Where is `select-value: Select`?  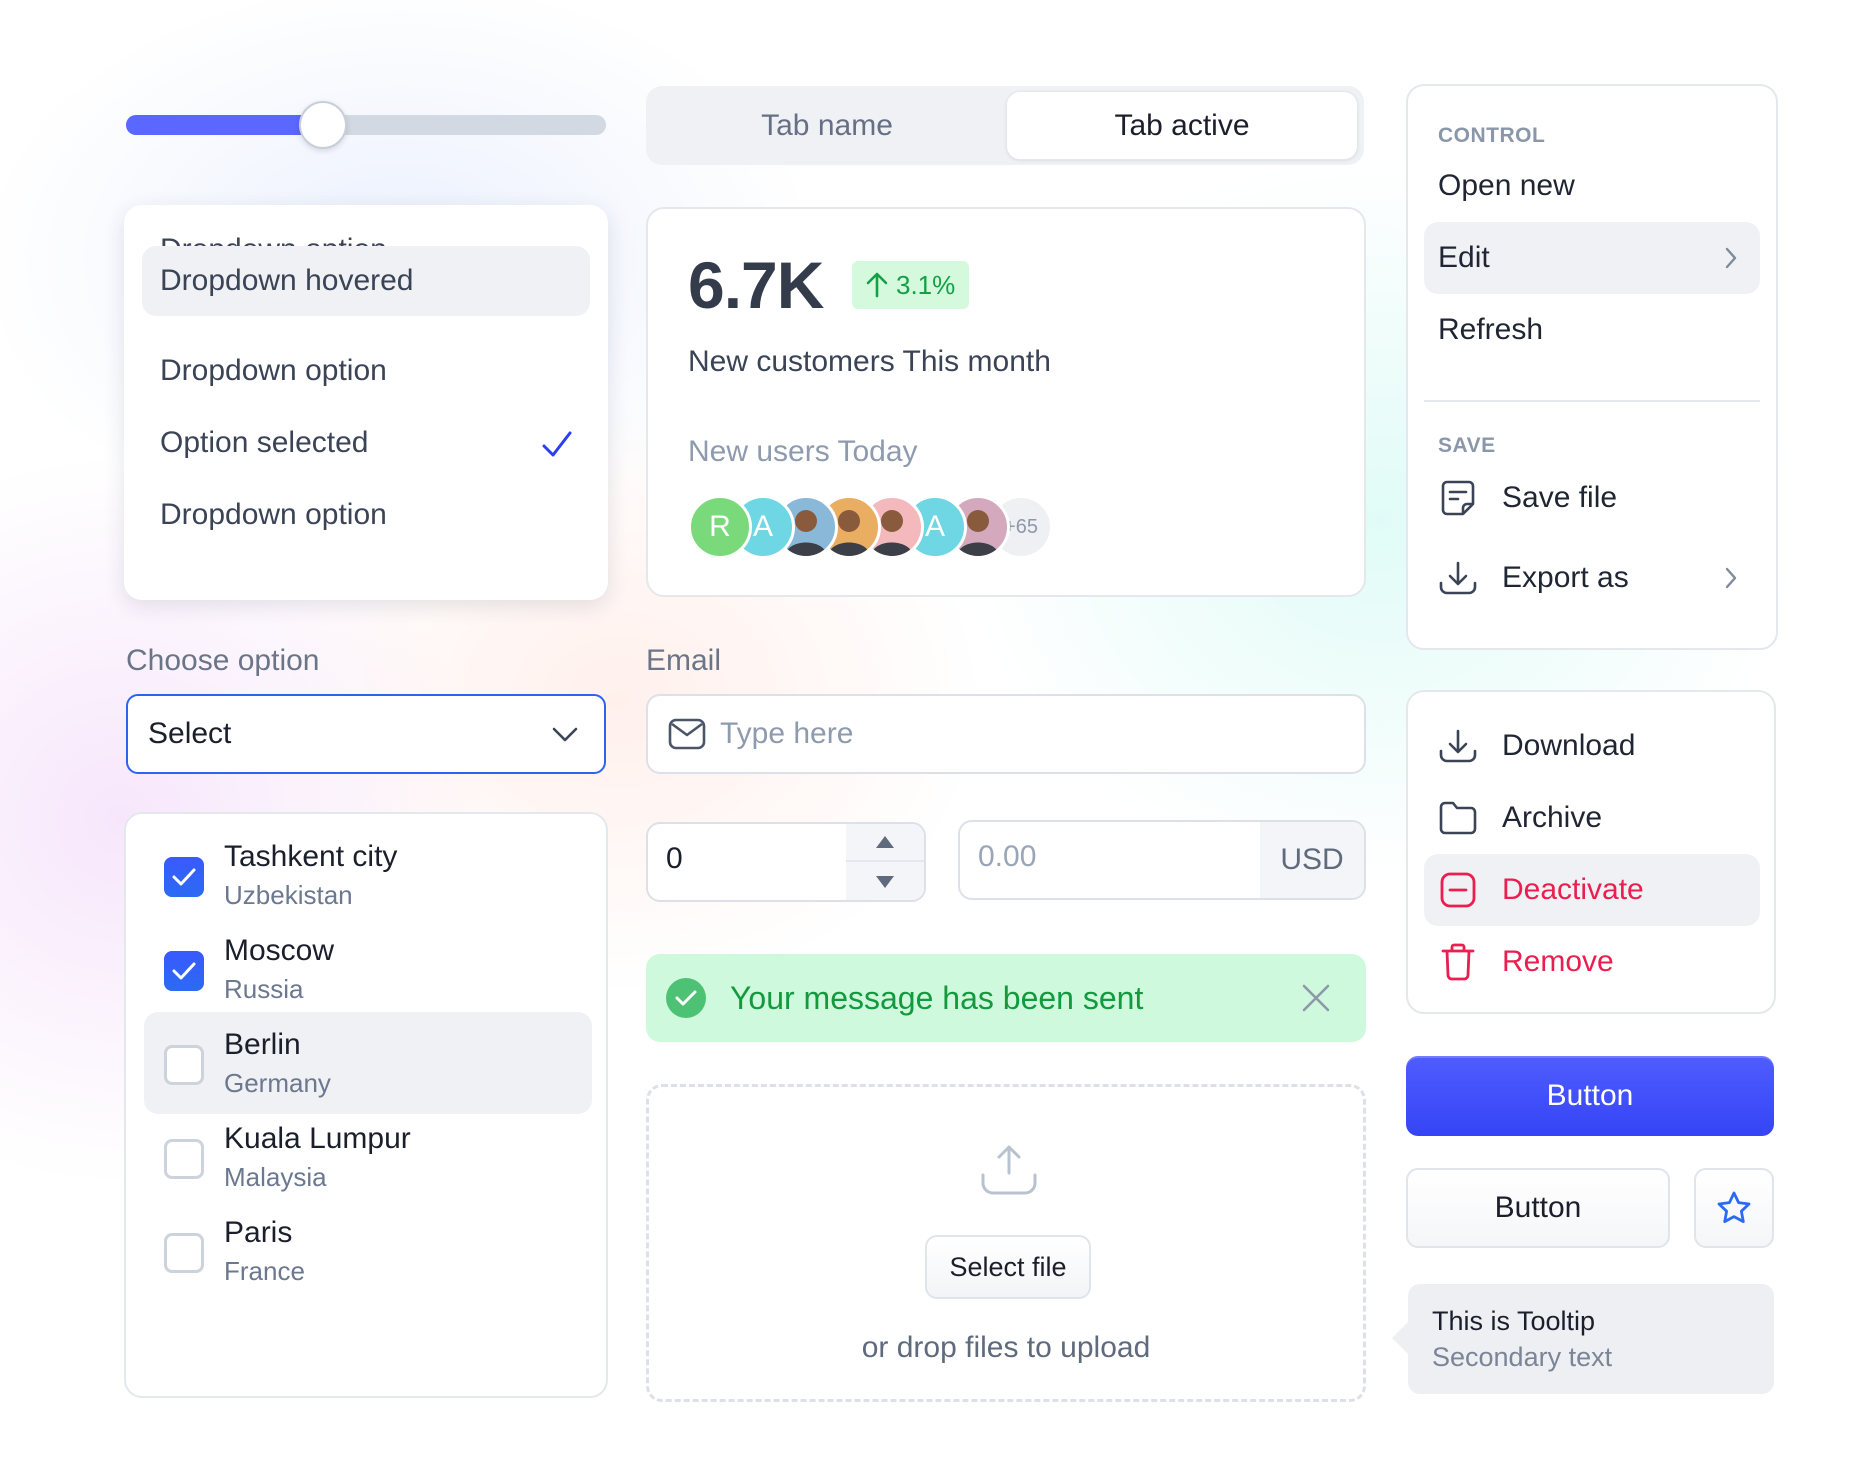 select-value: Select is located at coordinates (190, 733).